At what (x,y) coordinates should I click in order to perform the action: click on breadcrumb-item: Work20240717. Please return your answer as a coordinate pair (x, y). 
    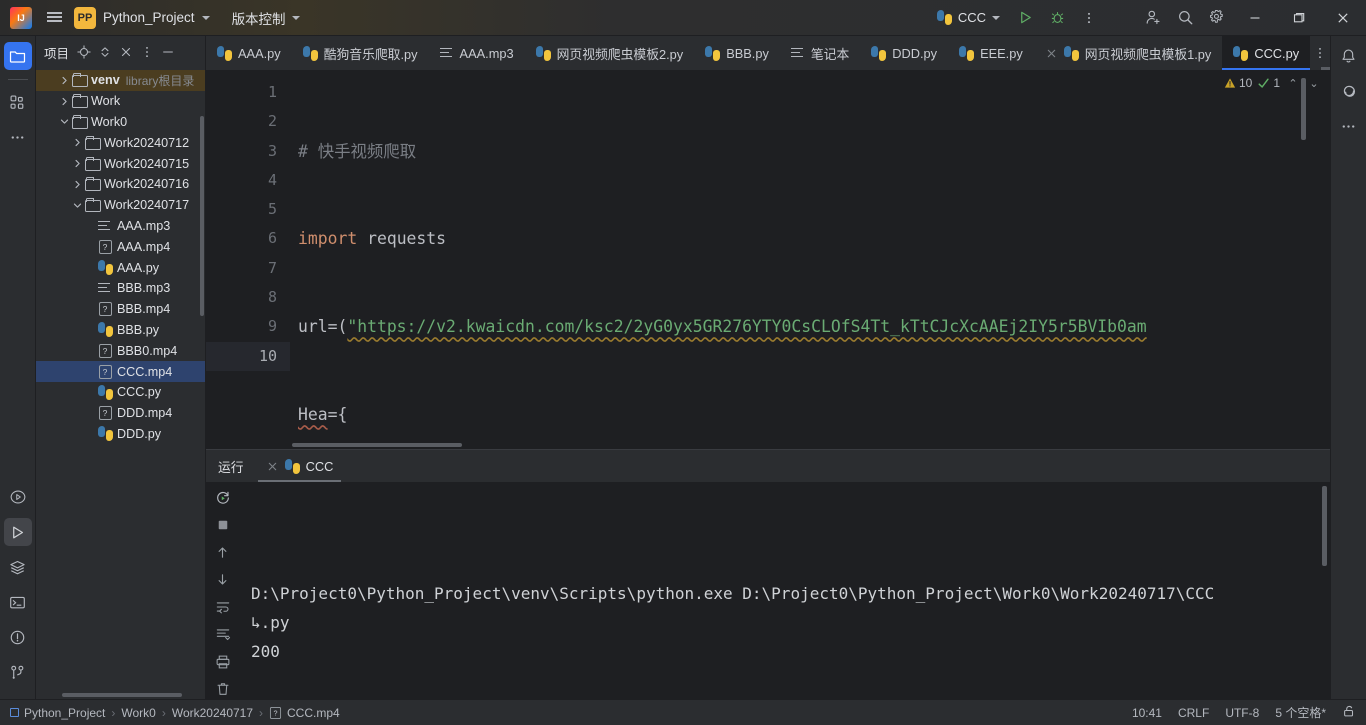
    Looking at the image, I should click on (212, 713).